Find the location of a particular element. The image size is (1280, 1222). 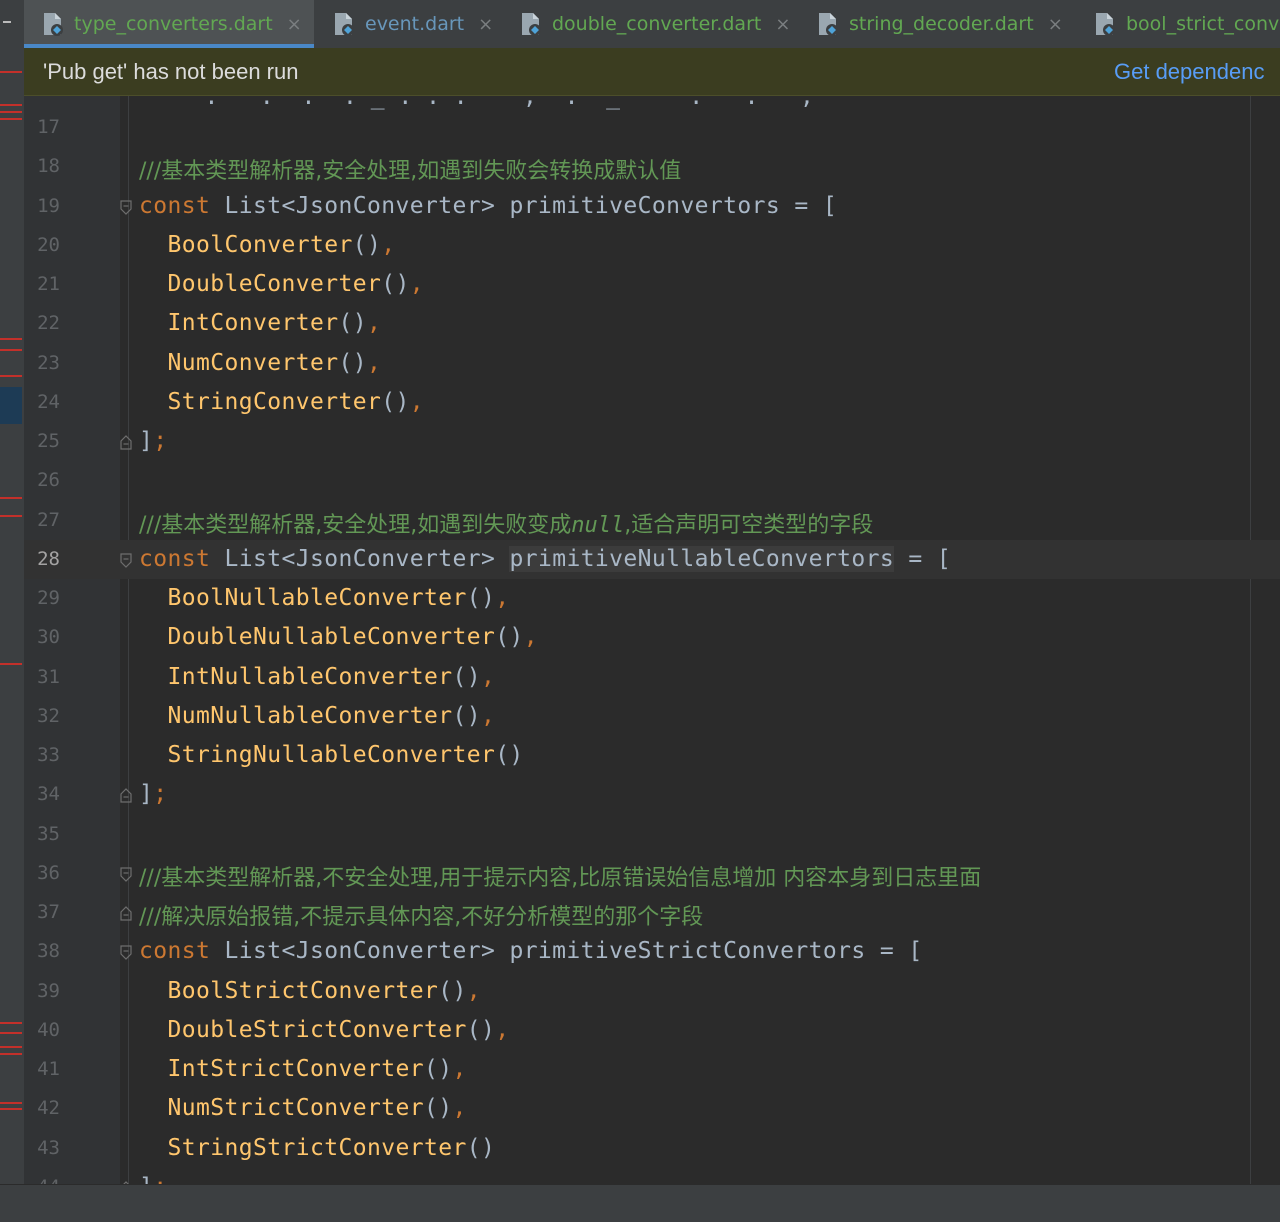

line-number: 41 is located at coordinates (48, 1069).